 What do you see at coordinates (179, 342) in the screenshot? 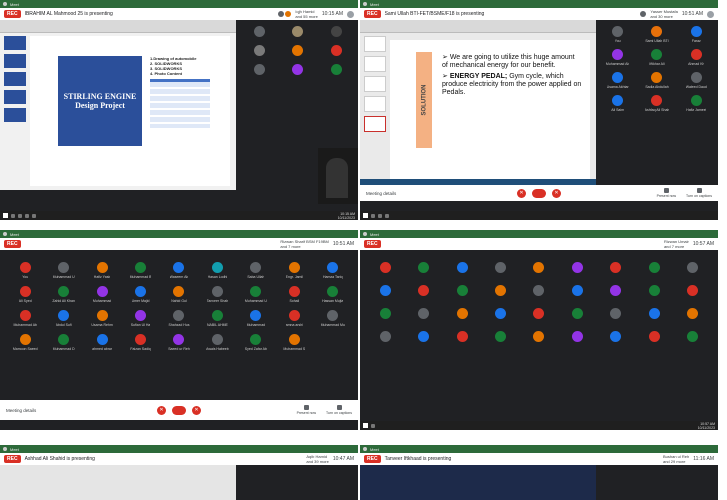
I see `participant-tile: Saeed ur Reh` at bounding box center [179, 342].